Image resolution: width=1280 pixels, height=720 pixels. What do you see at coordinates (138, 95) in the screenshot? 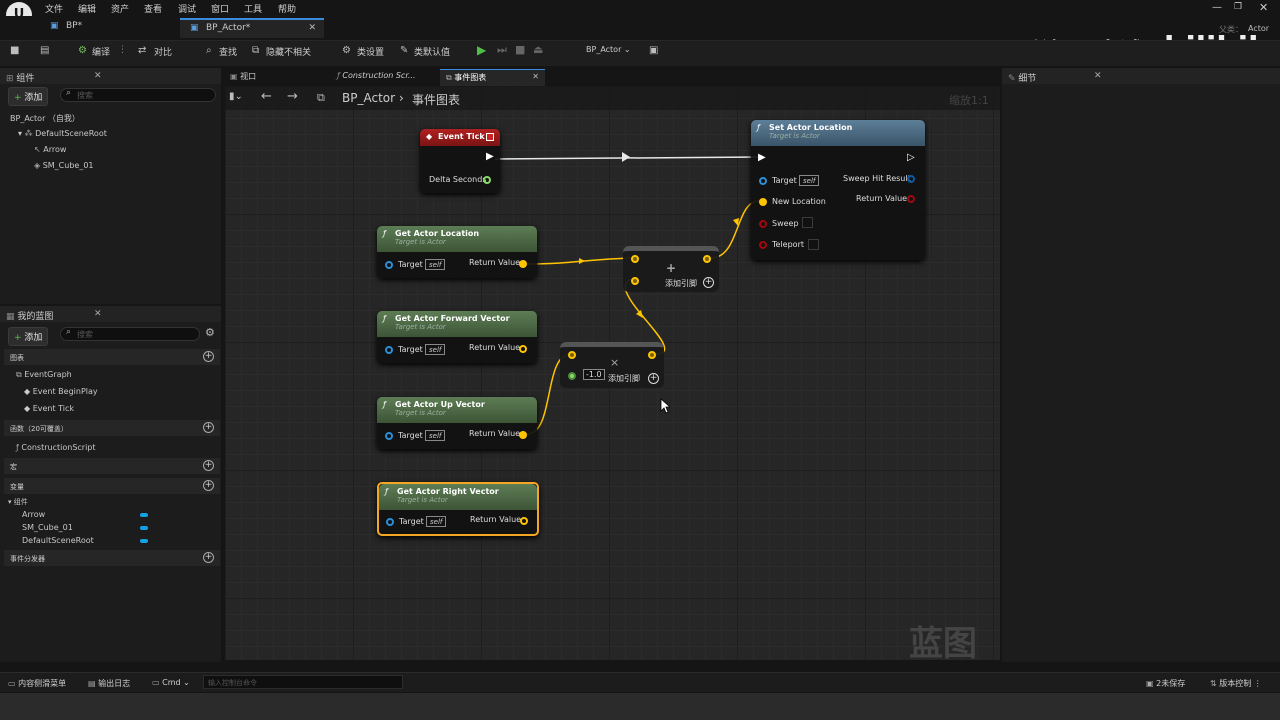
I see `components-search-input: 搜索` at bounding box center [138, 95].